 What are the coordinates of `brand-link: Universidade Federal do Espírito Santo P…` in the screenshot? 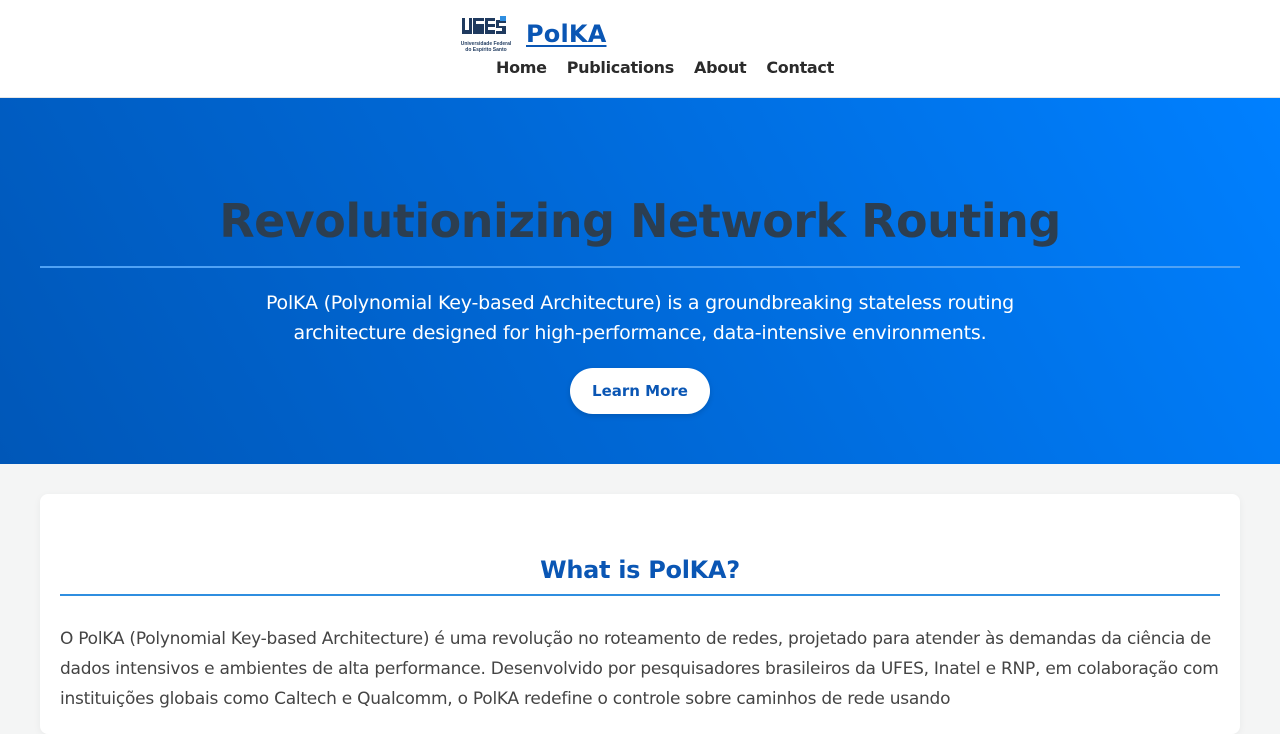 It's located at (531, 36).